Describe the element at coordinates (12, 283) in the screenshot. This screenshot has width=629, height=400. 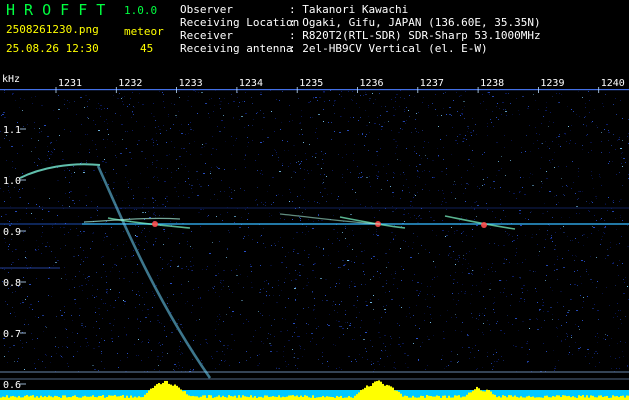
I see `y-tick-label: 0.8` at that location.